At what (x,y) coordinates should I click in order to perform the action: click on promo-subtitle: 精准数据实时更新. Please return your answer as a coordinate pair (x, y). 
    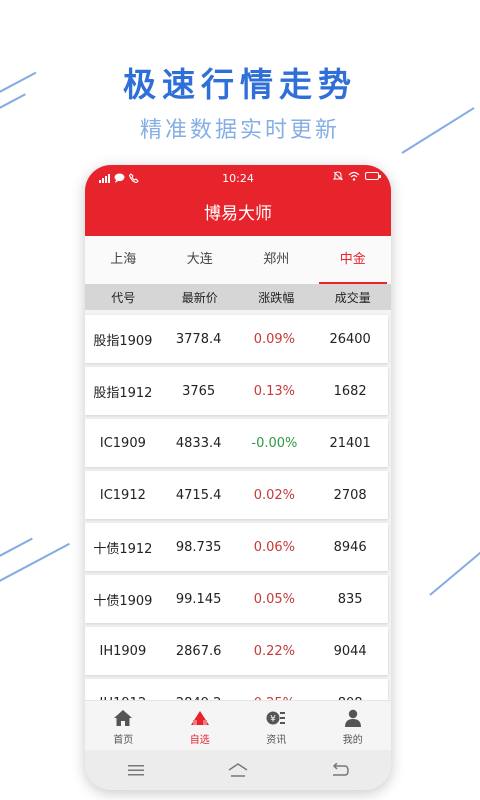
    Looking at the image, I should click on (239, 130).